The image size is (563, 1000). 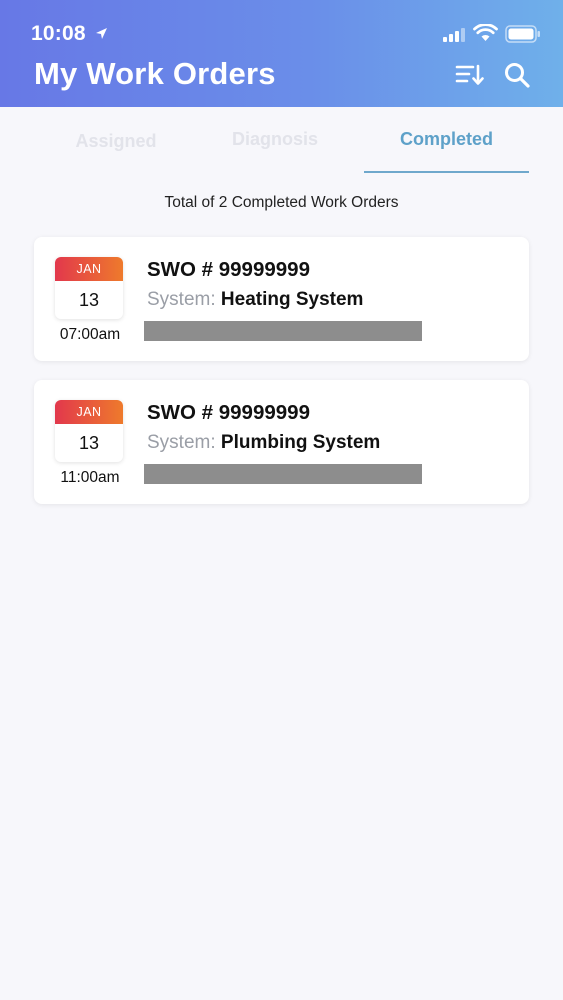 What do you see at coordinates (517, 75) in the screenshot?
I see `search-icon` at bounding box center [517, 75].